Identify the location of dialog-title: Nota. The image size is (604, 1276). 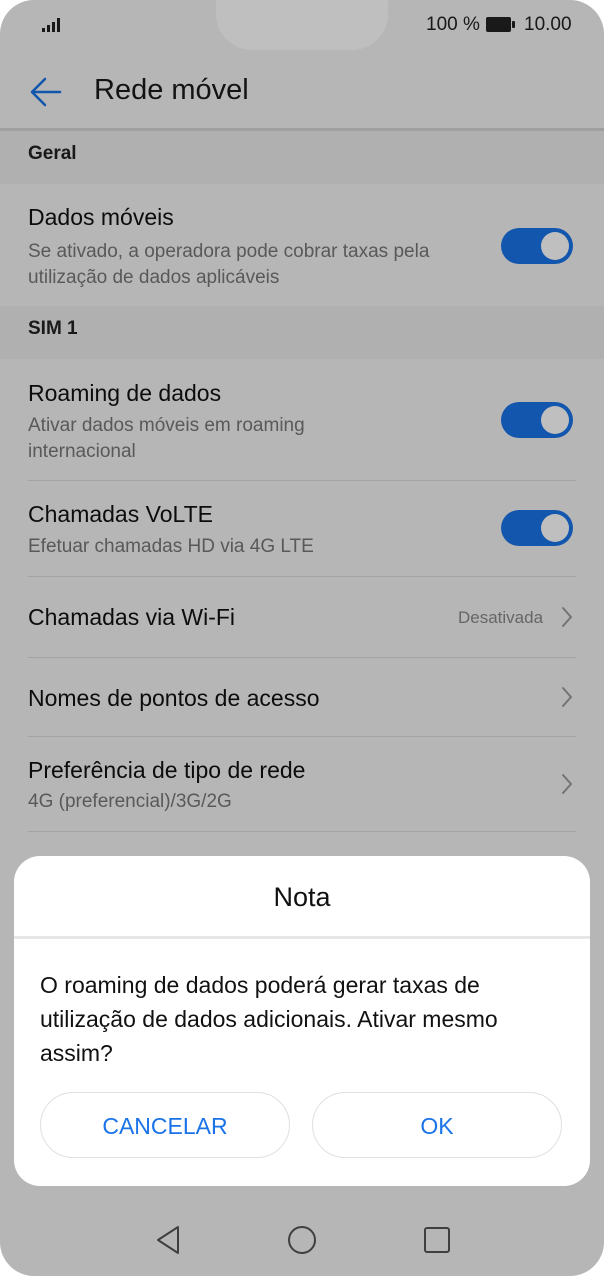
(302, 897).